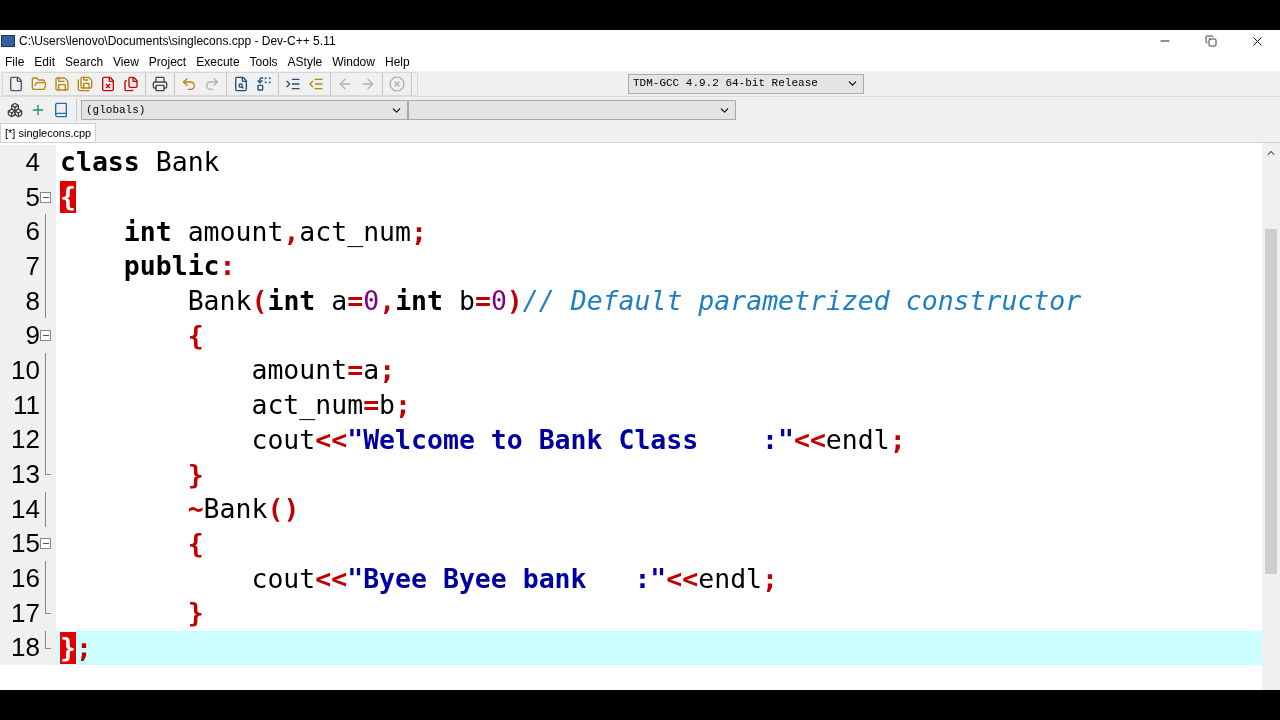 Image resolution: width=1280 pixels, height=720 pixels. What do you see at coordinates (48, 132) in the screenshot?
I see `file-tab: [*] singlecons.cpp` at bounding box center [48, 132].